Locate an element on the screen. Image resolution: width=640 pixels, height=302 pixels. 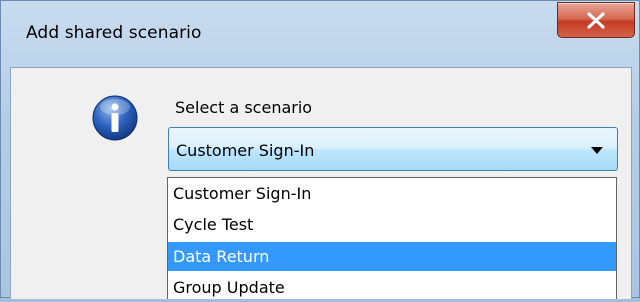
list-item-selected: Data Return is located at coordinates (392, 256).